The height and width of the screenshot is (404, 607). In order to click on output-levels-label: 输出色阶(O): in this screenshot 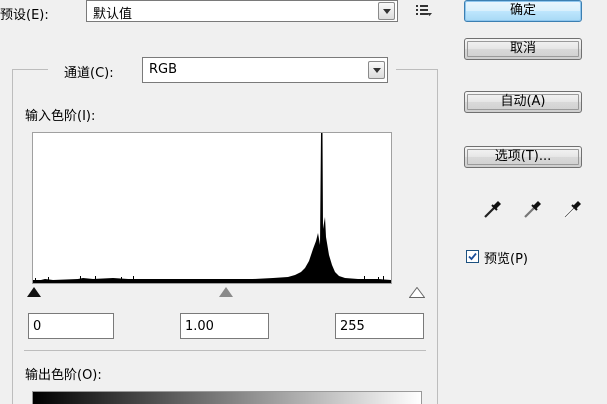, I will do `click(63, 375)`.